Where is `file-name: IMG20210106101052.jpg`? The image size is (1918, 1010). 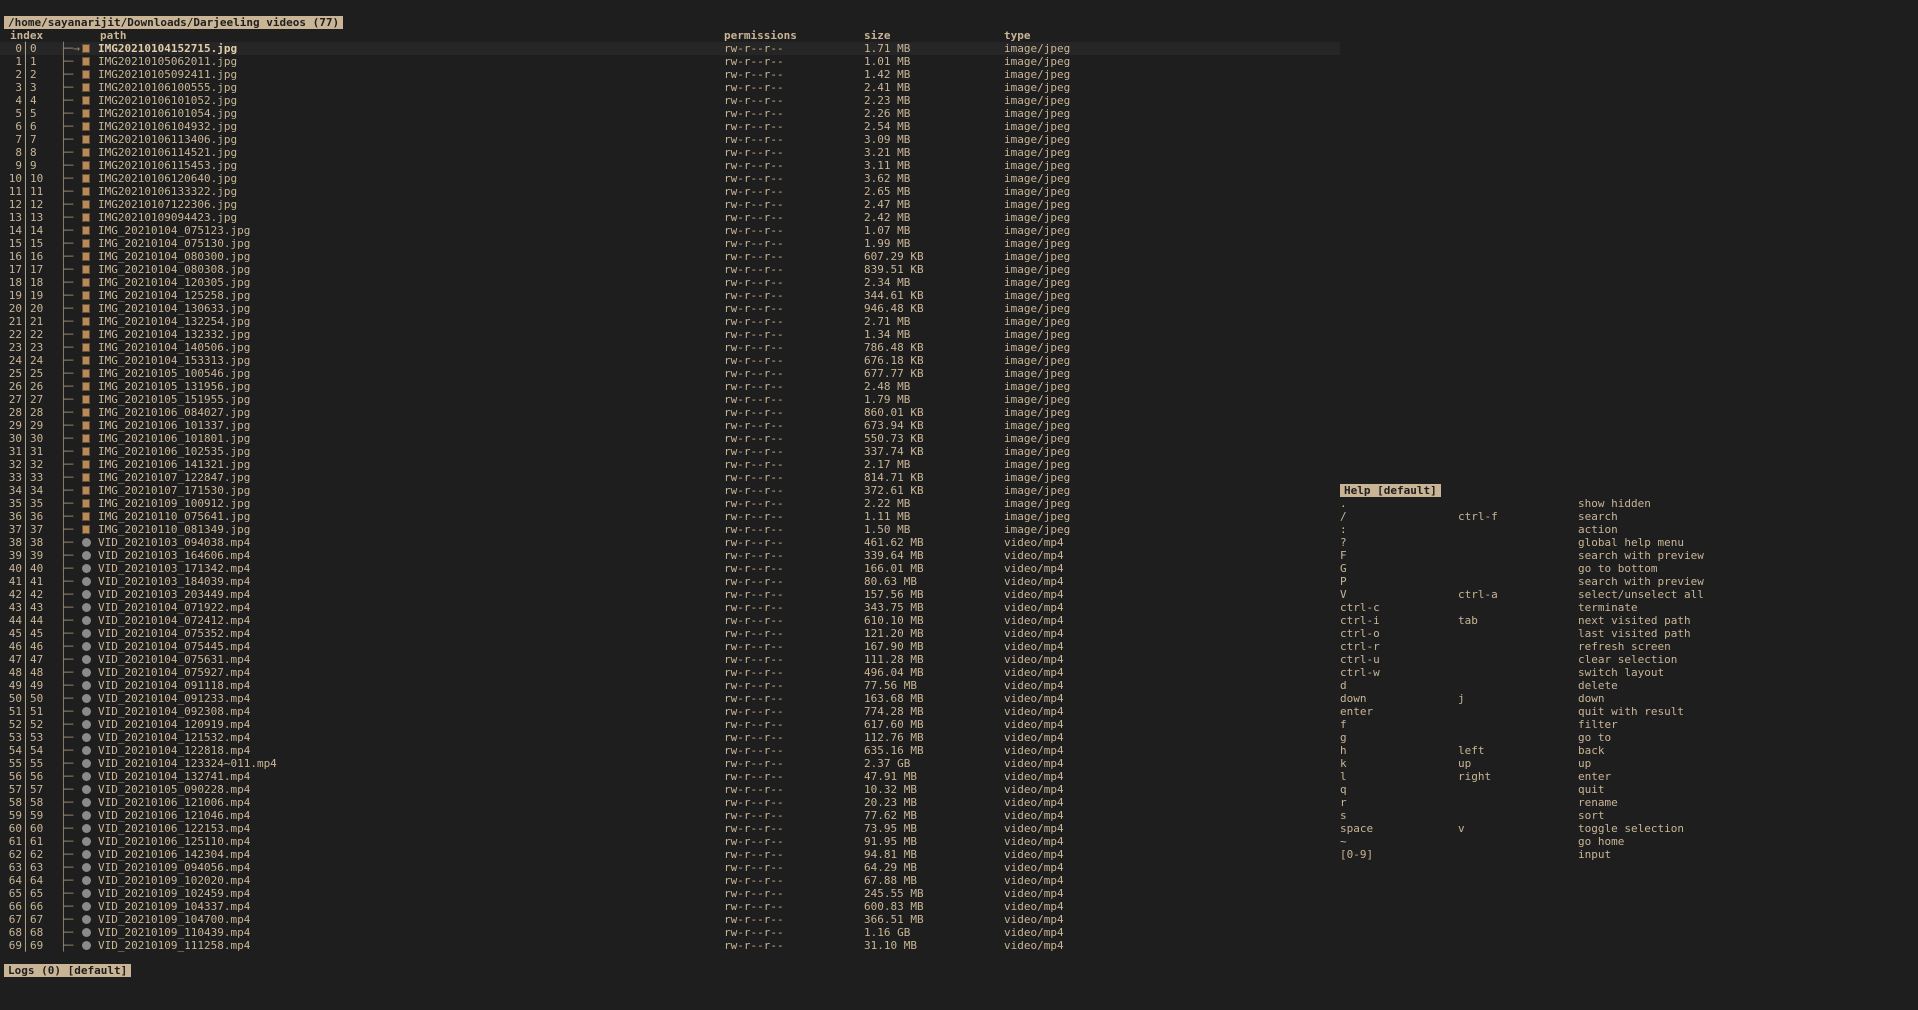
file-name: IMG20210106101052.jpg is located at coordinates (167, 100).